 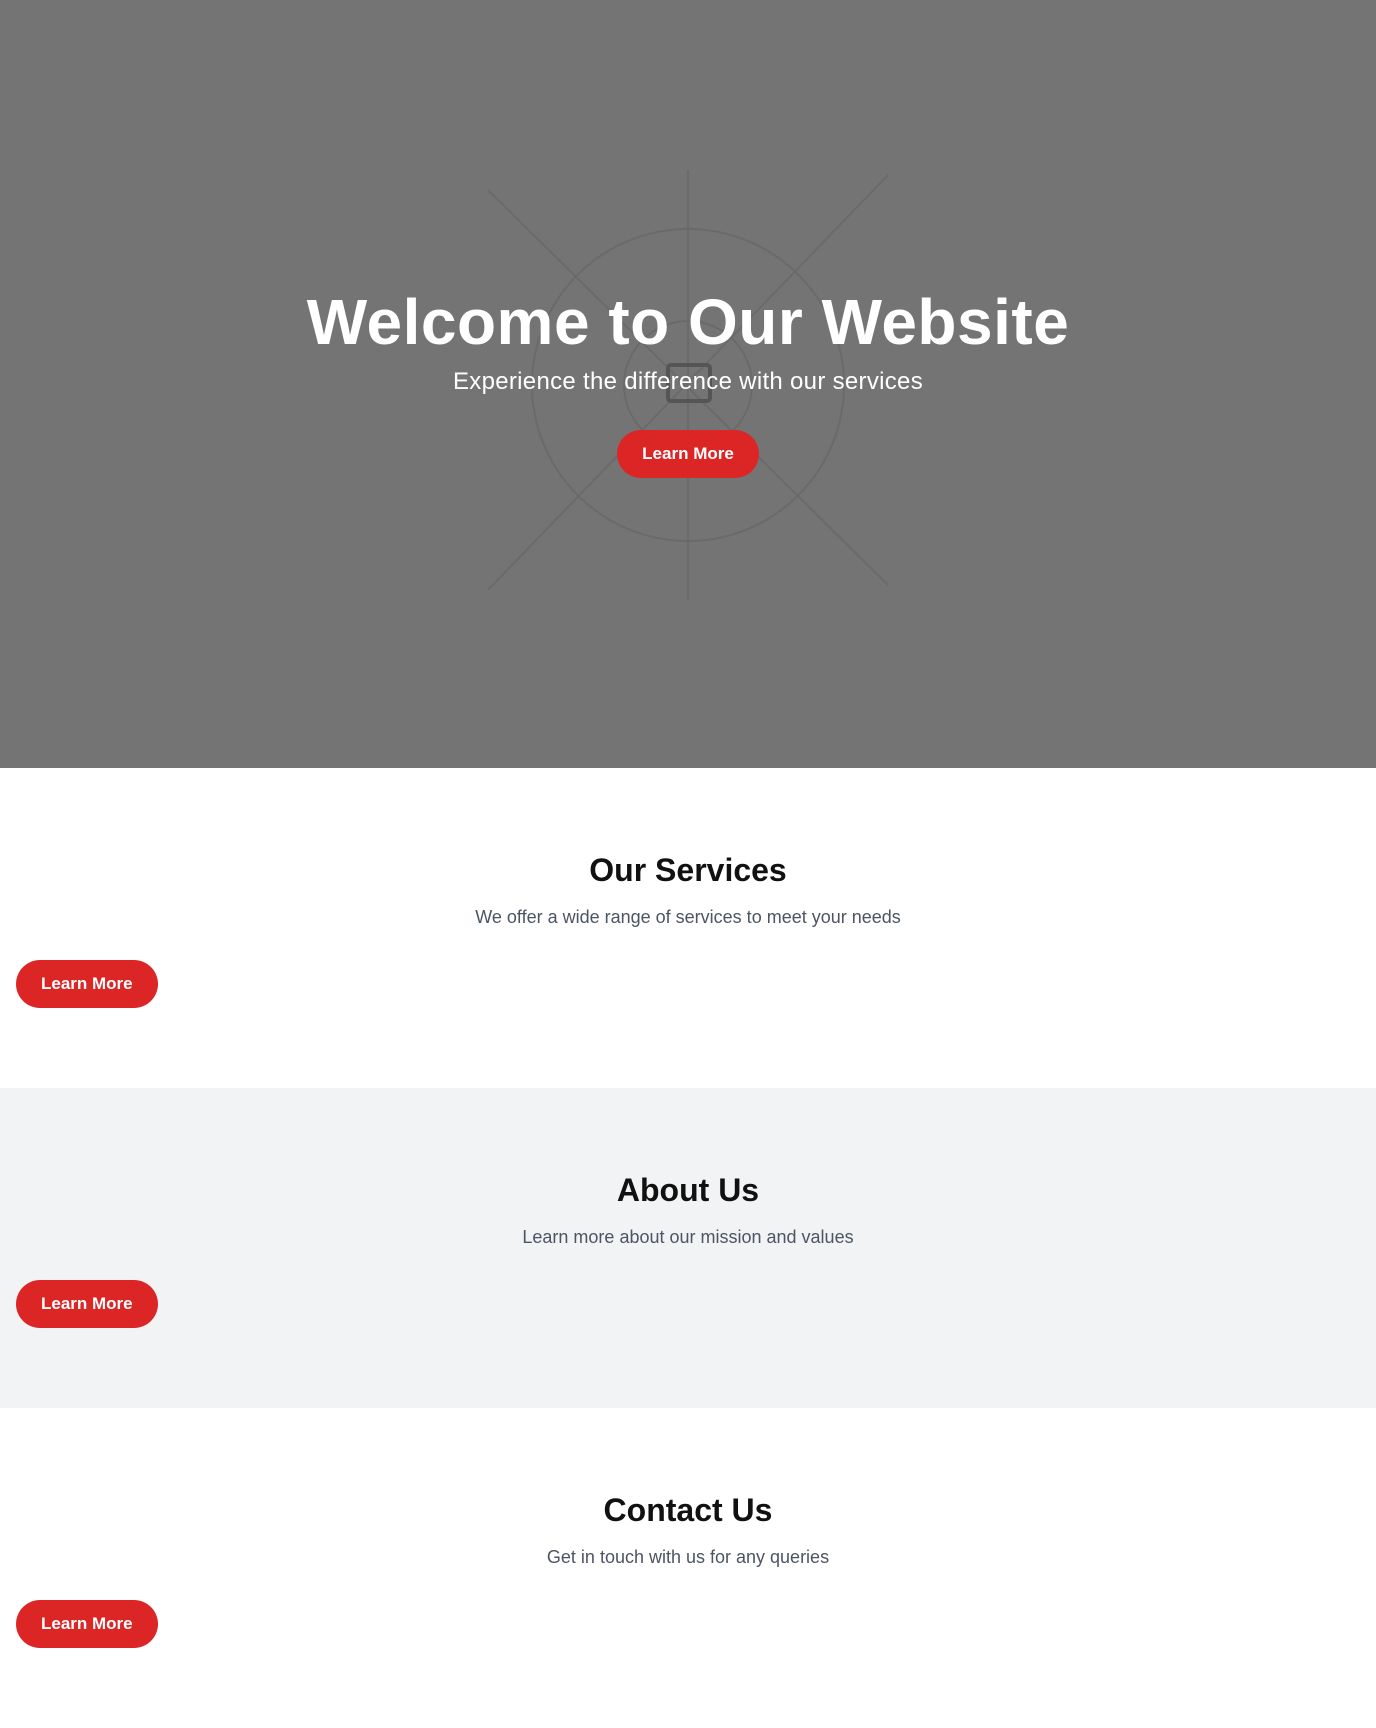 What do you see at coordinates (87, 984) in the screenshot?
I see `services-learn-more-button: Learn More` at bounding box center [87, 984].